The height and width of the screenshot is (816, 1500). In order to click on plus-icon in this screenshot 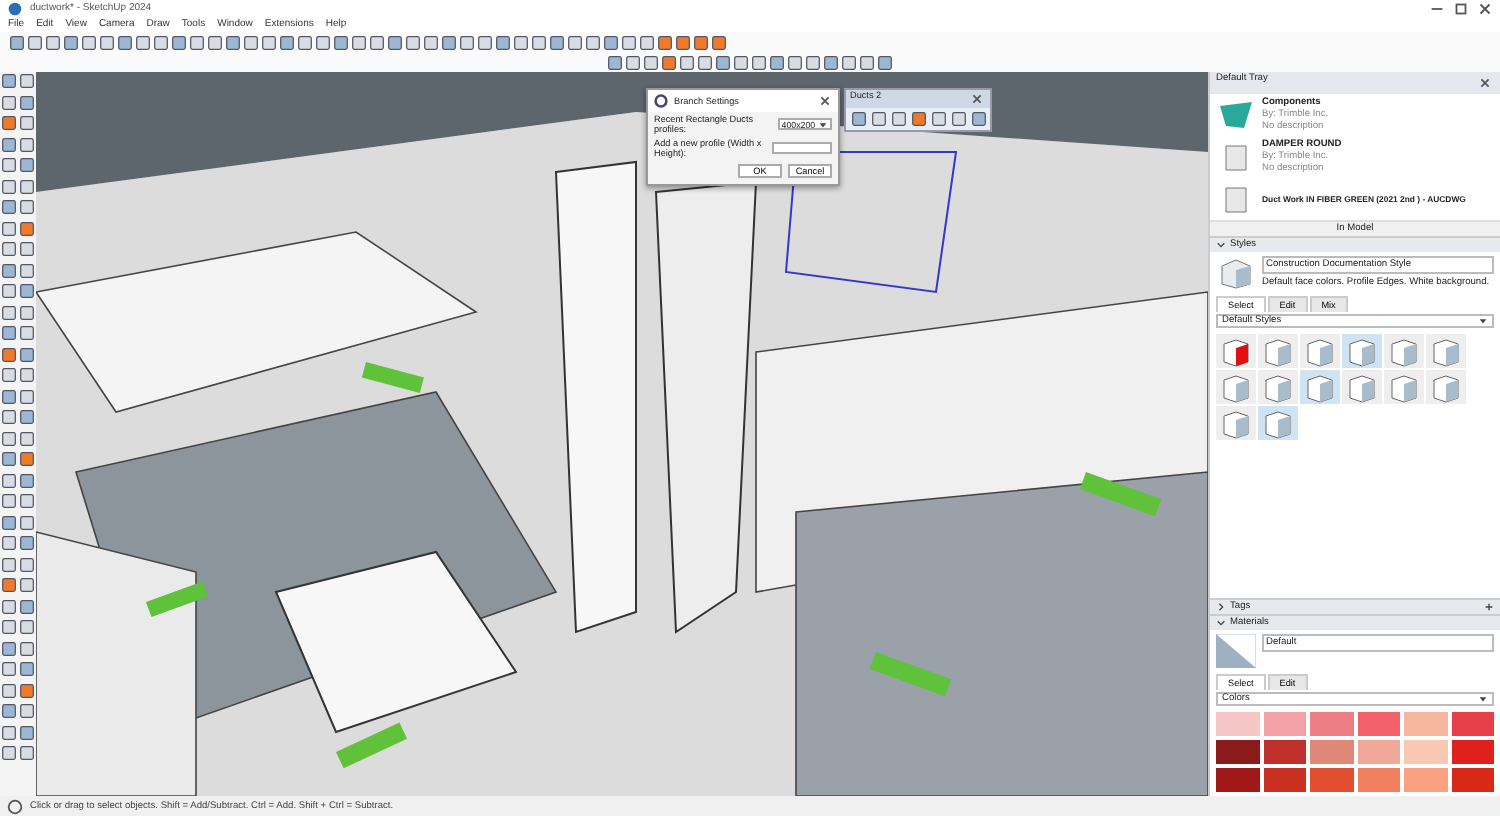, I will do `click(1489, 607)`.